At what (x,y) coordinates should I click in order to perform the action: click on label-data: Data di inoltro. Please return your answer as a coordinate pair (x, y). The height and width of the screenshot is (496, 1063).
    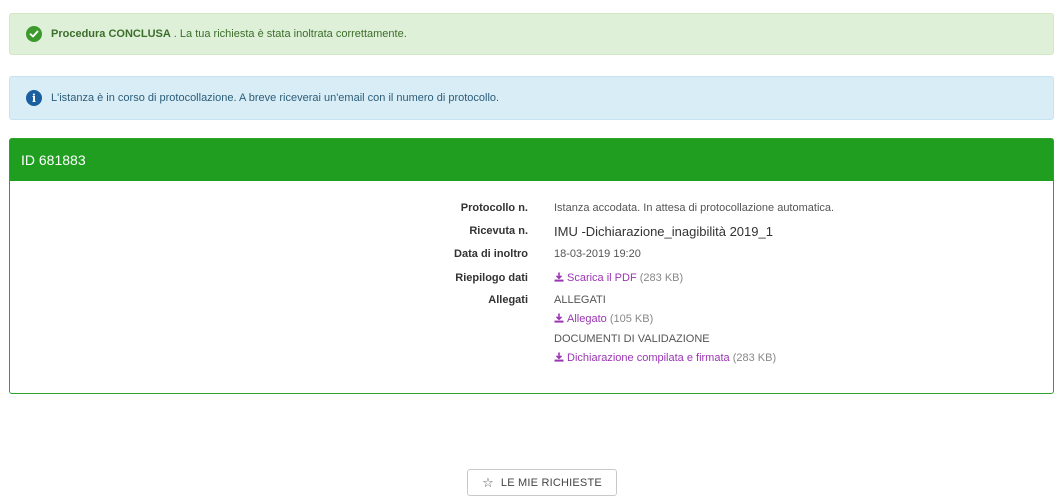
    Looking at the image, I should click on (491, 254).